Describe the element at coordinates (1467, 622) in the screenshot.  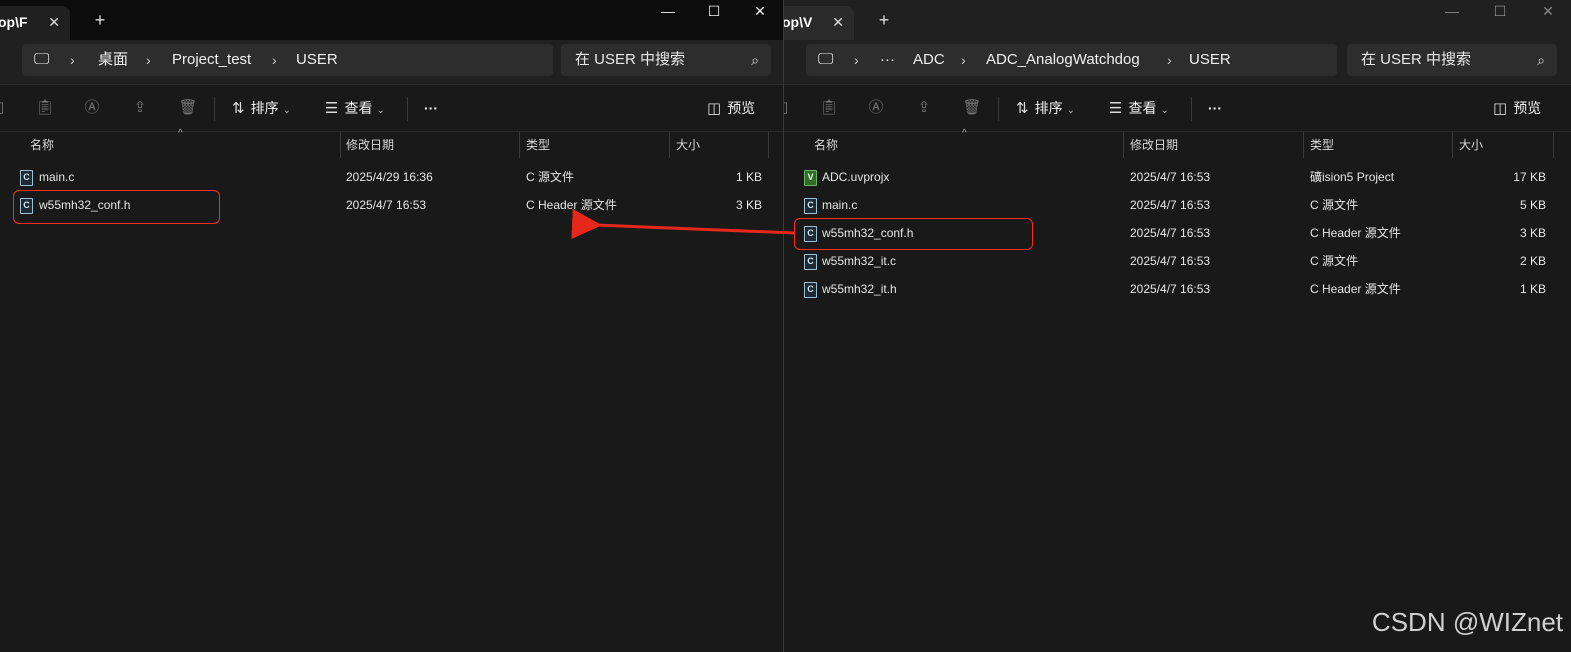
I see `watermark: CSDN @WIZnet` at that location.